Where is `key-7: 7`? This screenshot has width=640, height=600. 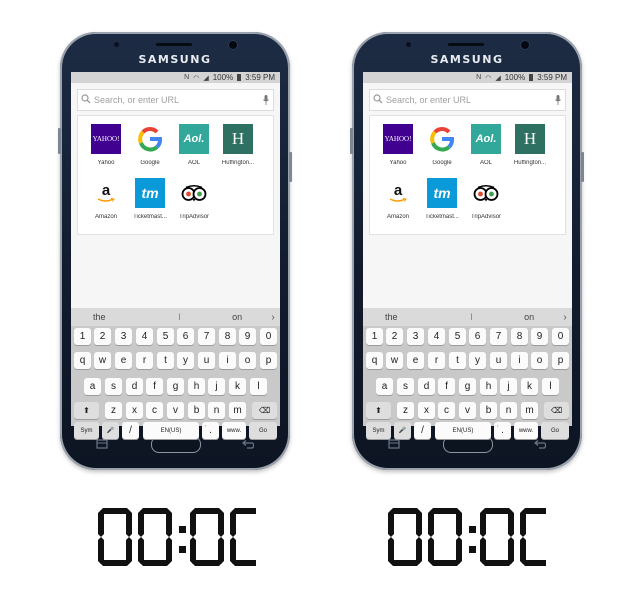 key-7: 7 is located at coordinates (498, 336).